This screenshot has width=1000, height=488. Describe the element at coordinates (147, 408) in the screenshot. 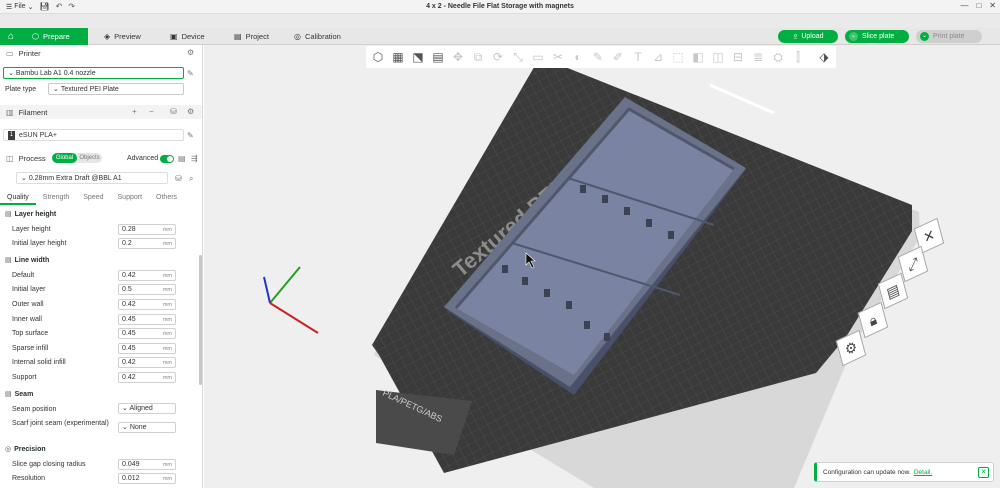

I see `seam-position-select: ⌄ Aligned` at that location.